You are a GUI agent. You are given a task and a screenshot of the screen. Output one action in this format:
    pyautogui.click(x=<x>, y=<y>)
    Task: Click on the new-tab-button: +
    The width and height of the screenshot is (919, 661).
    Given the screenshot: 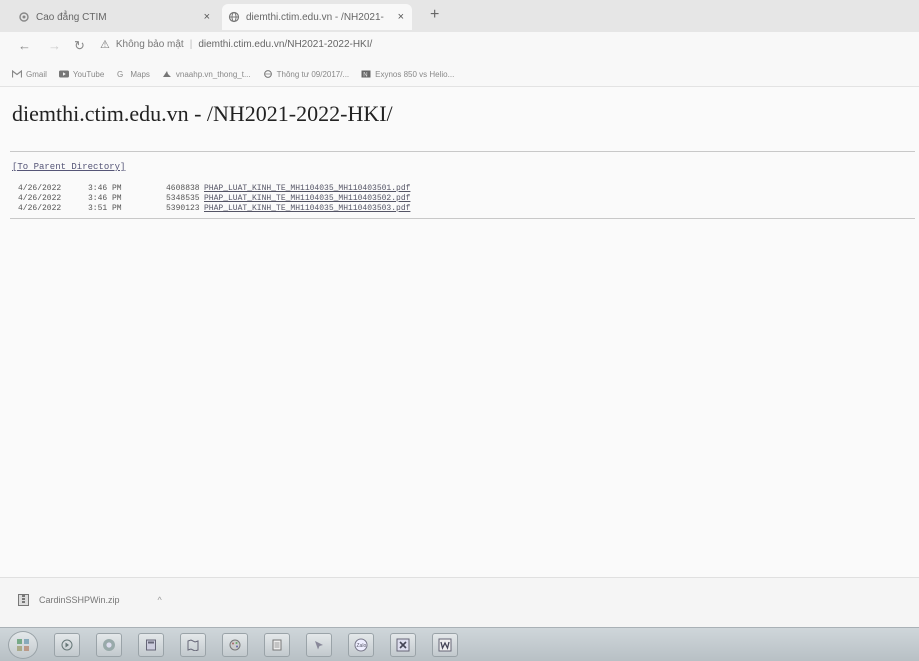 What is the action you would take?
    pyautogui.click(x=434, y=15)
    